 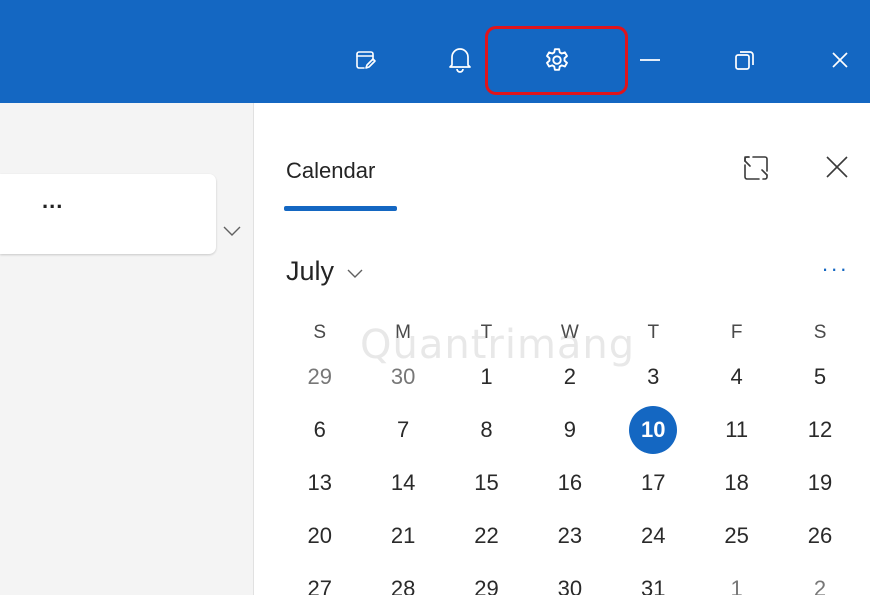 What do you see at coordinates (310, 271) in the screenshot?
I see `month-label: July` at bounding box center [310, 271].